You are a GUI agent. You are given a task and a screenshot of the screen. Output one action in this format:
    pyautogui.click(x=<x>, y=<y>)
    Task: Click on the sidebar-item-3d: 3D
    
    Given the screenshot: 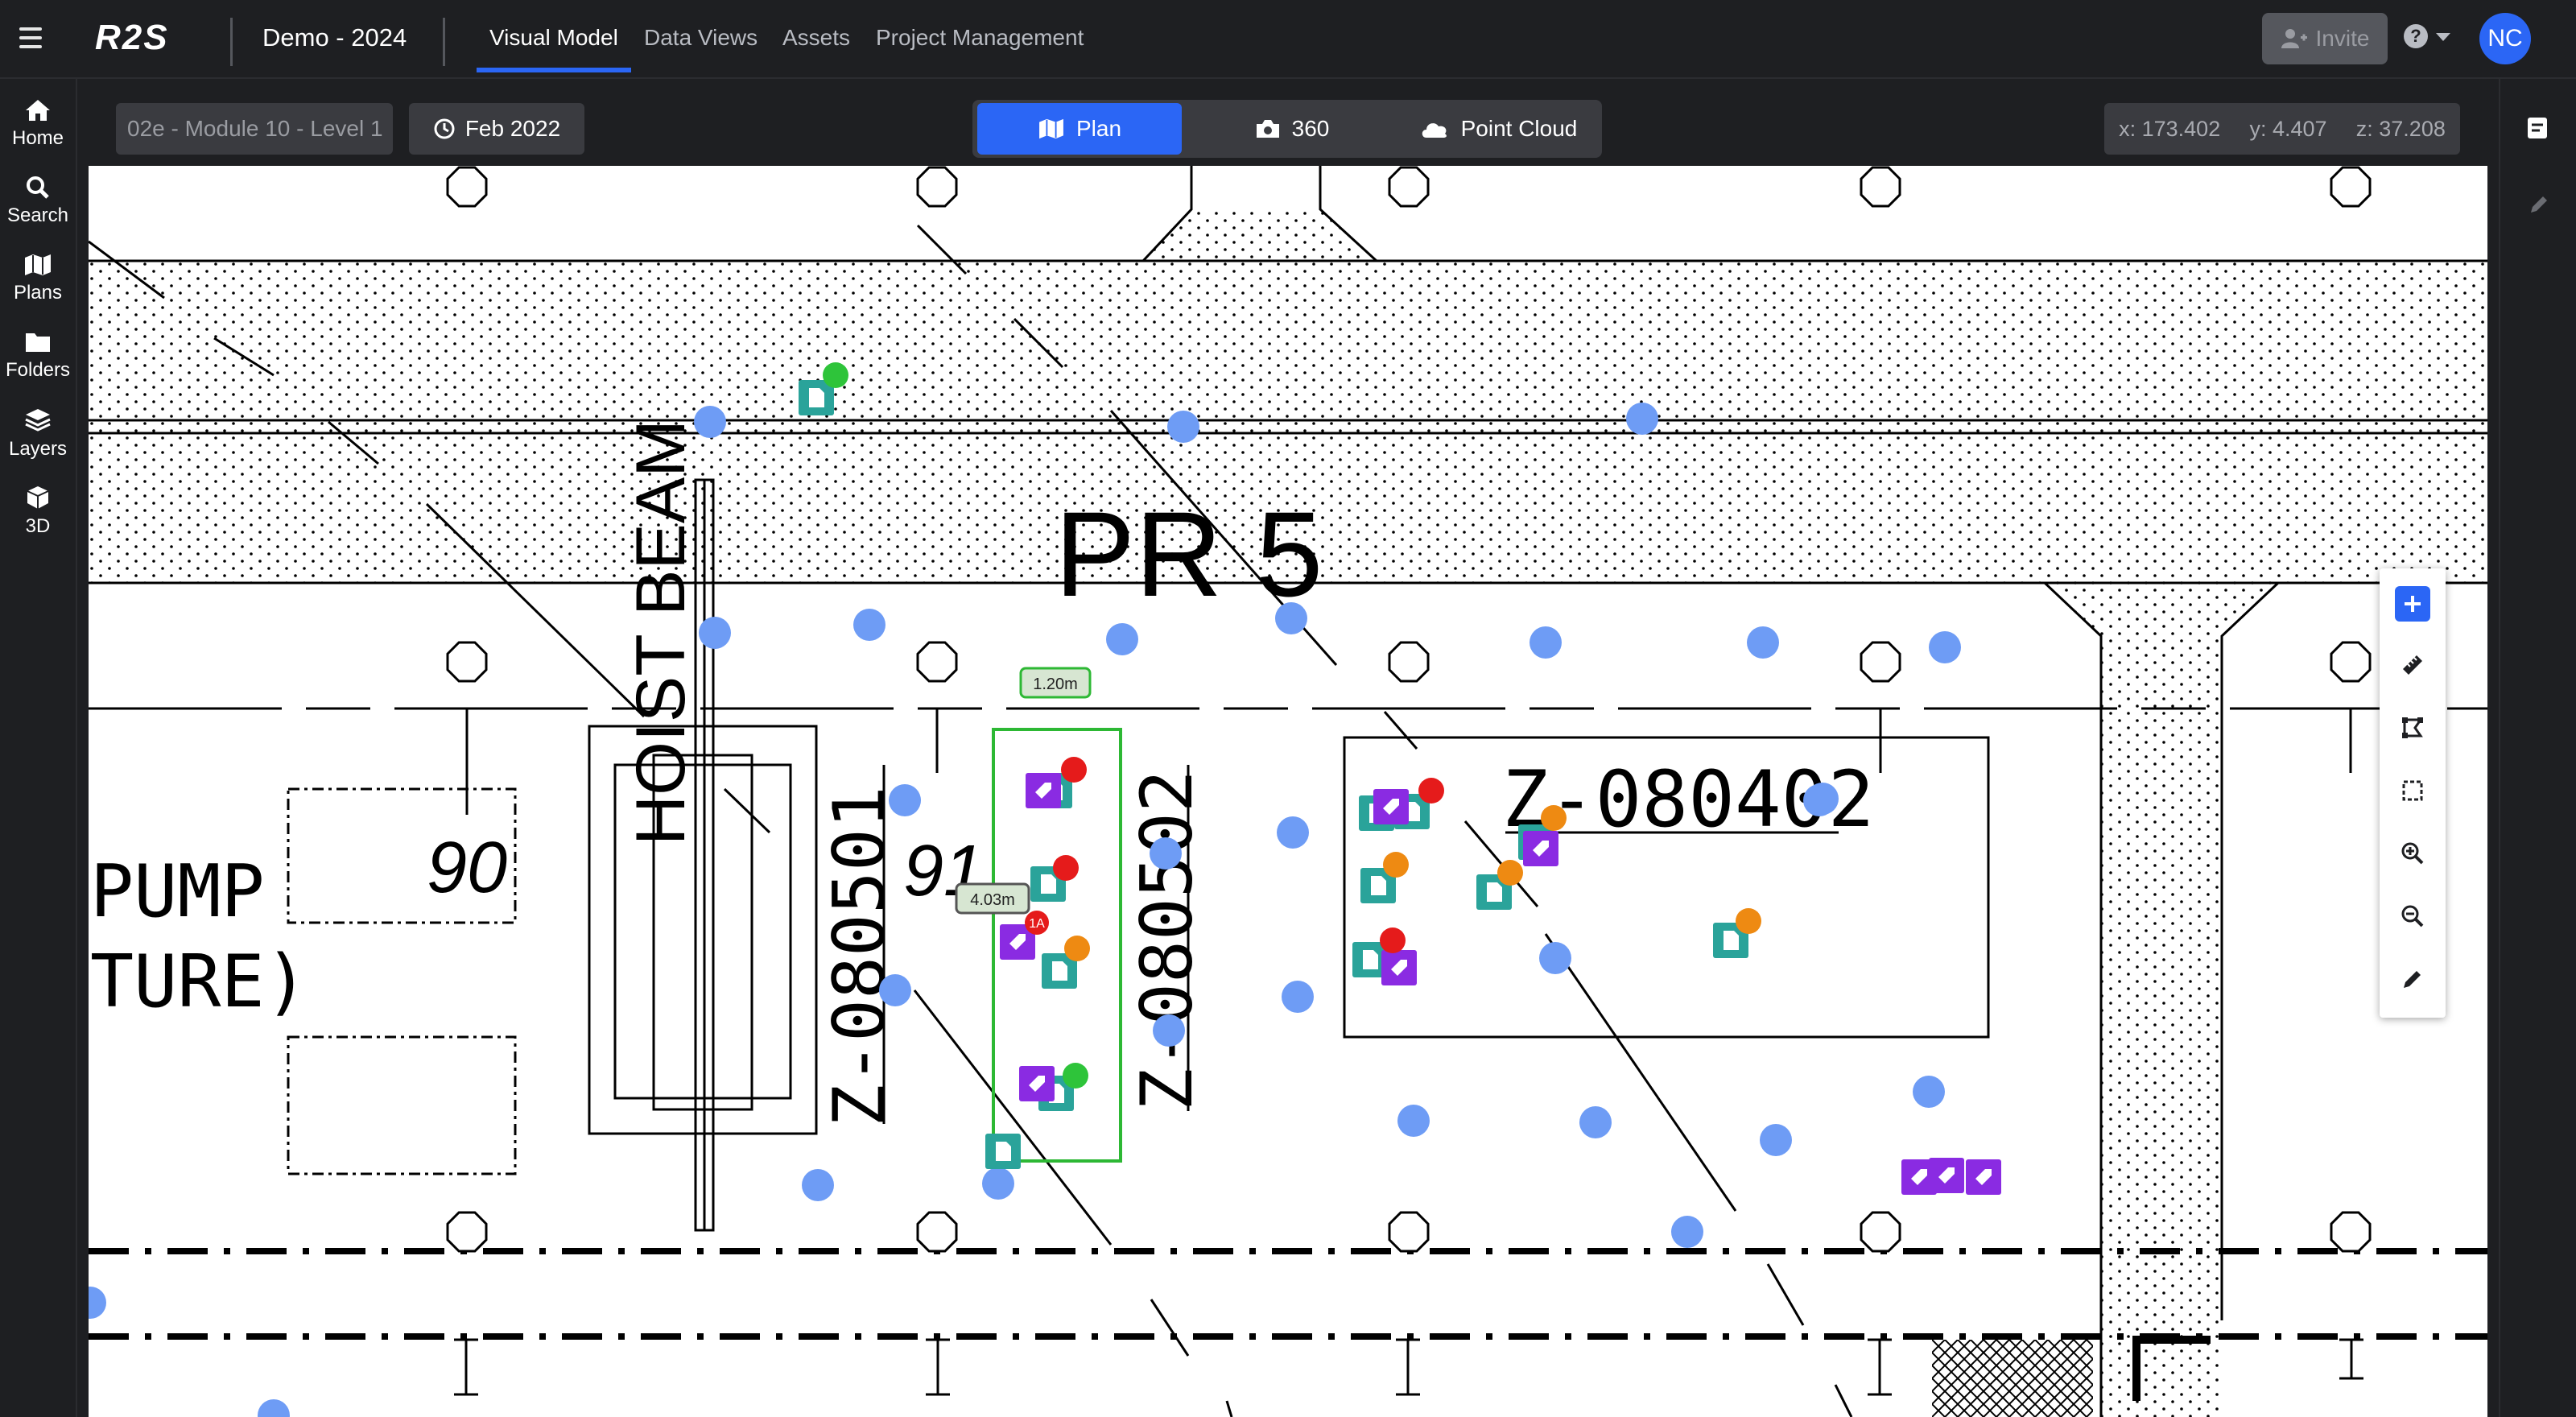 What is the action you would take?
    pyautogui.click(x=38, y=512)
    